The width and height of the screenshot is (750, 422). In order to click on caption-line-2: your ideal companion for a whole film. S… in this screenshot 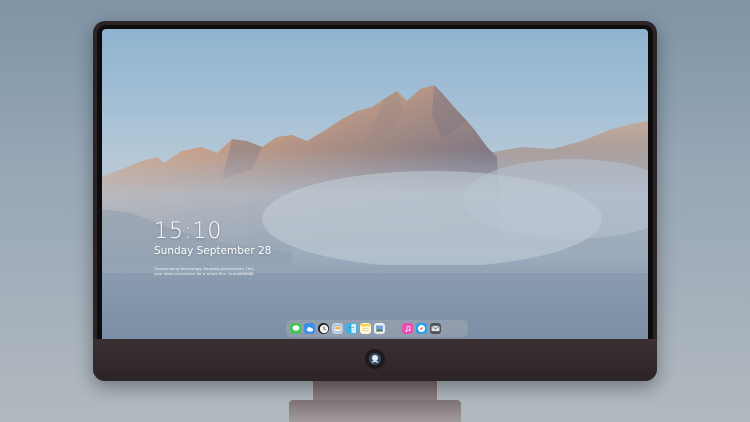, I will do `click(204, 273)`.